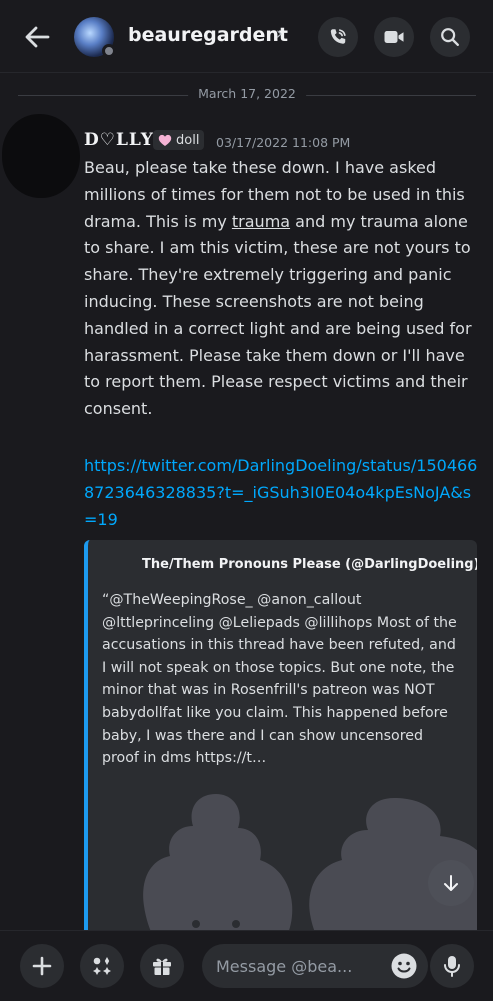  I want to click on chat-header: beauregardent ›, so click(246, 36).